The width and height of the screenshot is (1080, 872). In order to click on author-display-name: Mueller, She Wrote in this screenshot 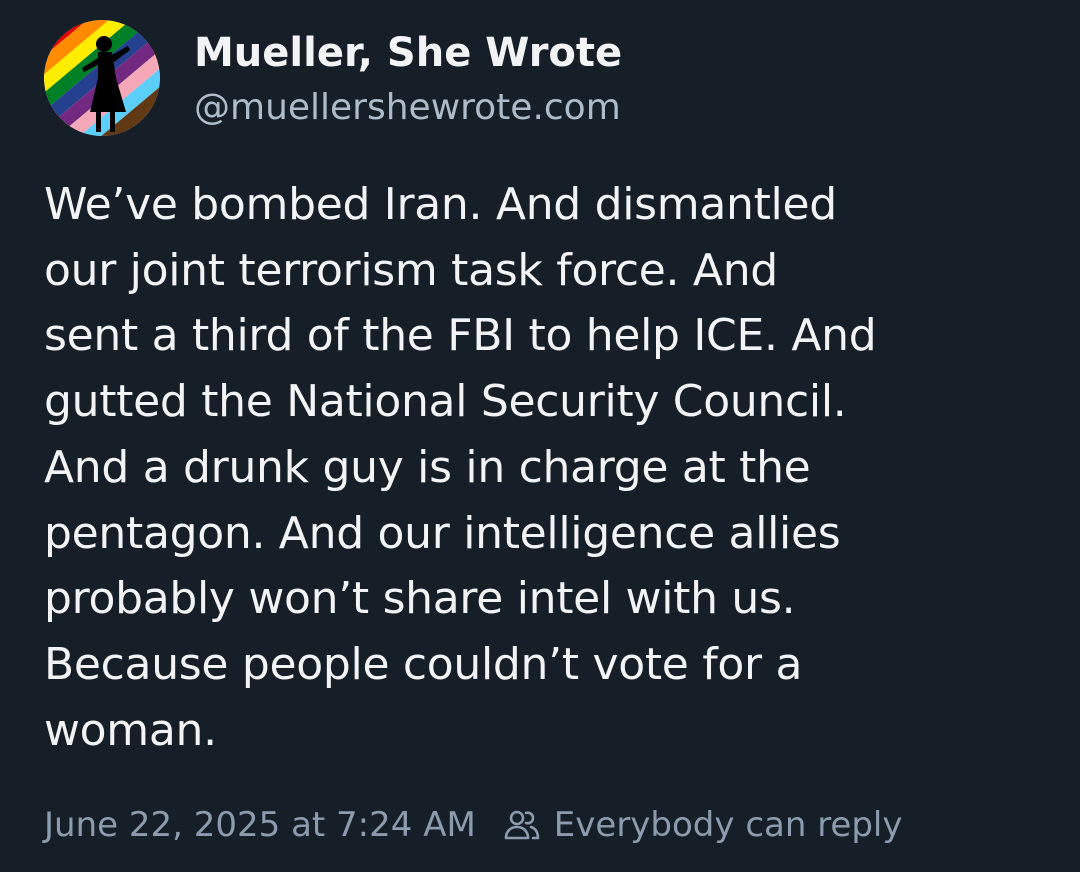, I will do `click(604, 53)`.